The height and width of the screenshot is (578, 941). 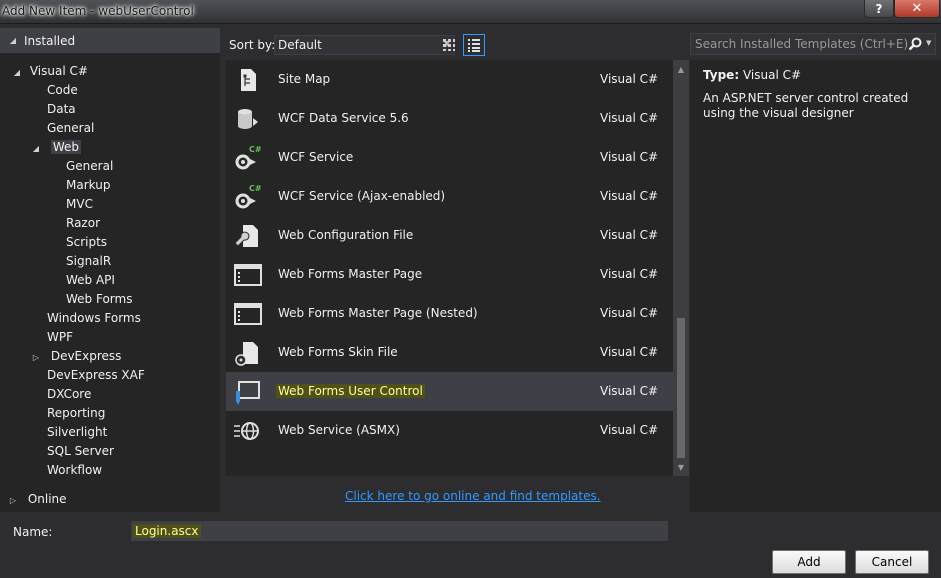 I want to click on tree-item-data: Data, so click(x=61, y=109).